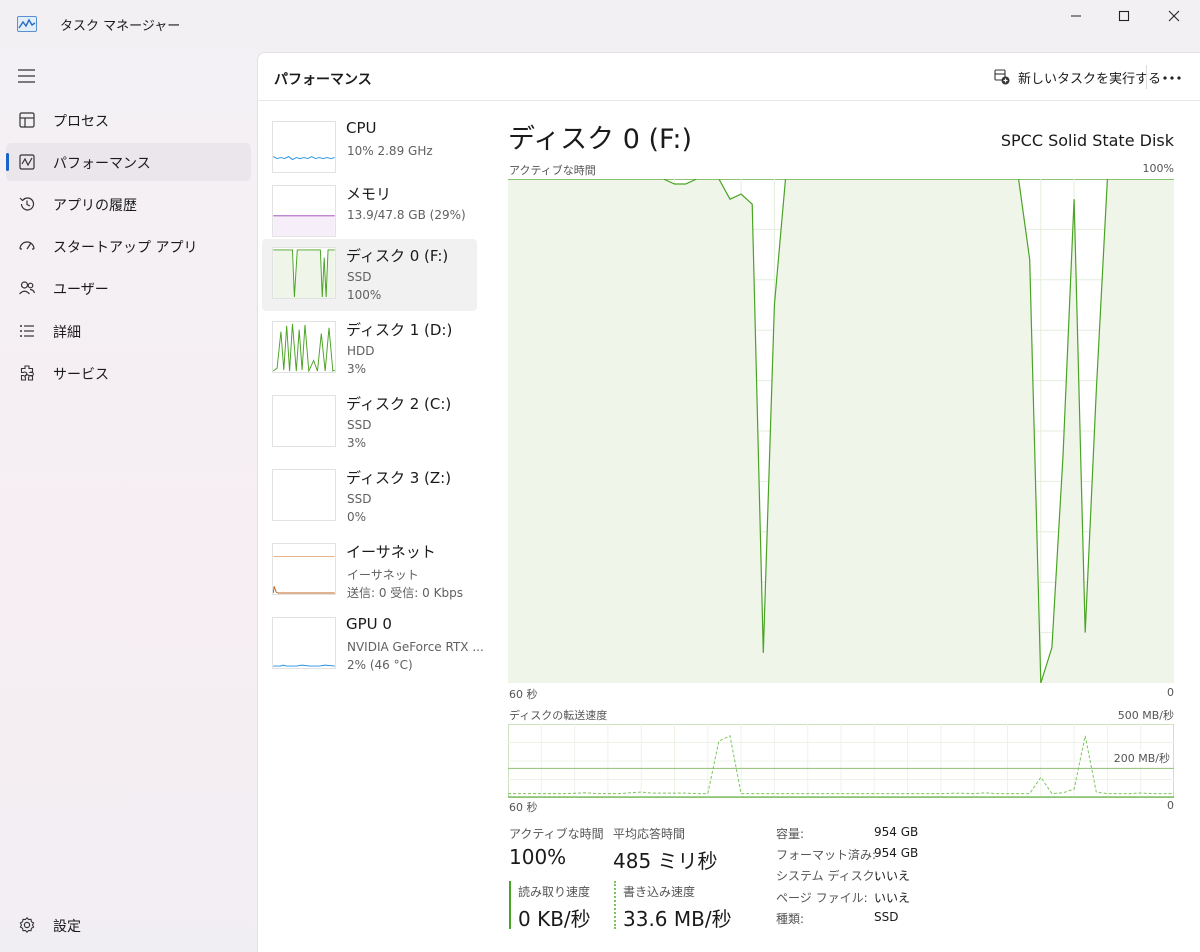 Image resolution: width=1200 pixels, height=952 pixels. What do you see at coordinates (27, 373) in the screenshot?
I see `services-icon` at bounding box center [27, 373].